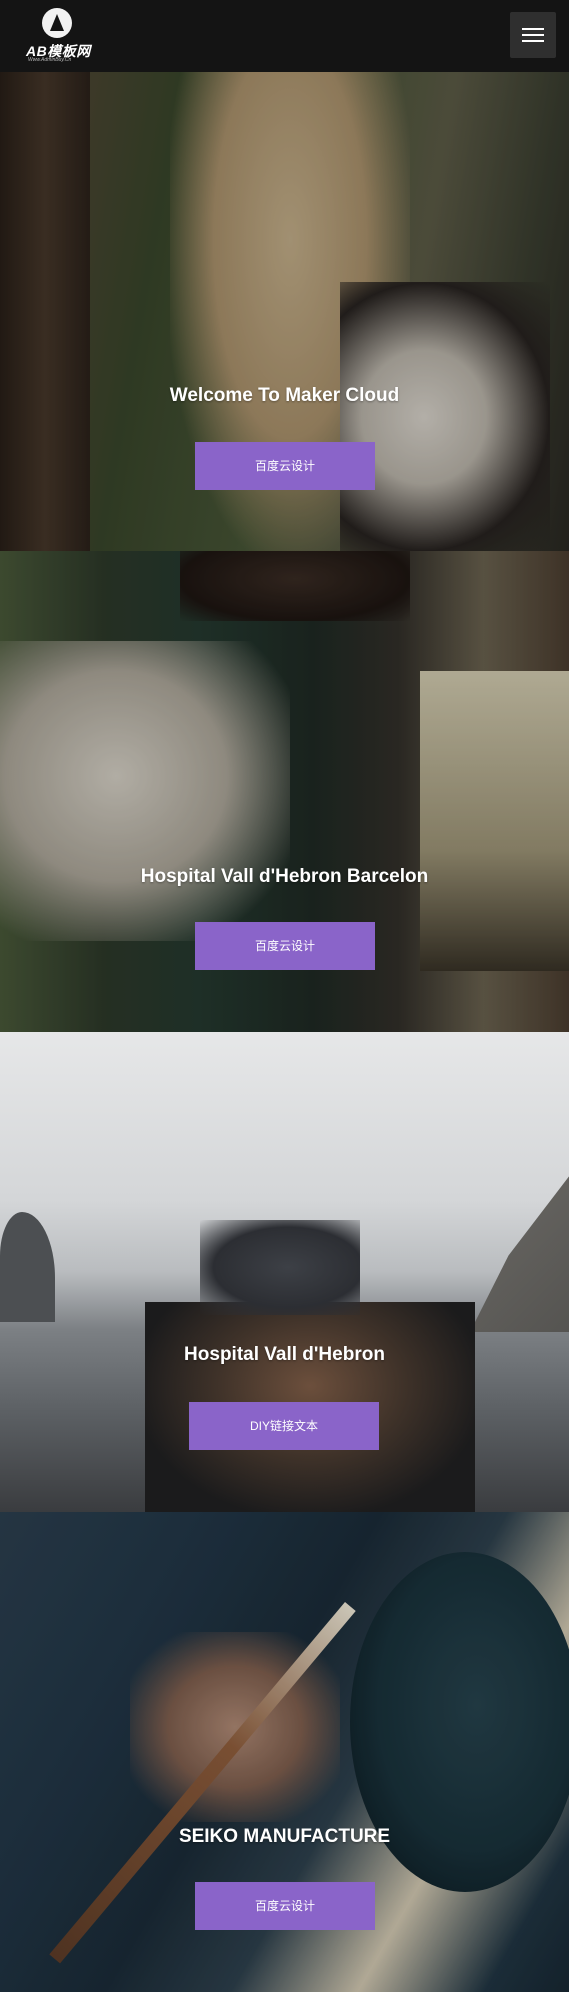  What do you see at coordinates (533, 29) in the screenshot?
I see `hamburger-menu-icon` at bounding box center [533, 29].